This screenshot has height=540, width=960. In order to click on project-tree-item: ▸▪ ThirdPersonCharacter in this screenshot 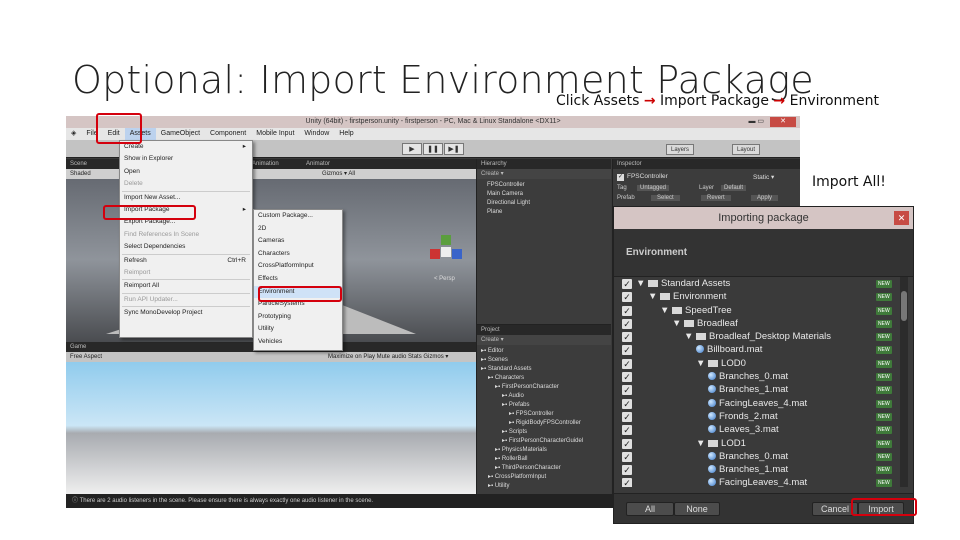, I will do `click(544, 468)`.